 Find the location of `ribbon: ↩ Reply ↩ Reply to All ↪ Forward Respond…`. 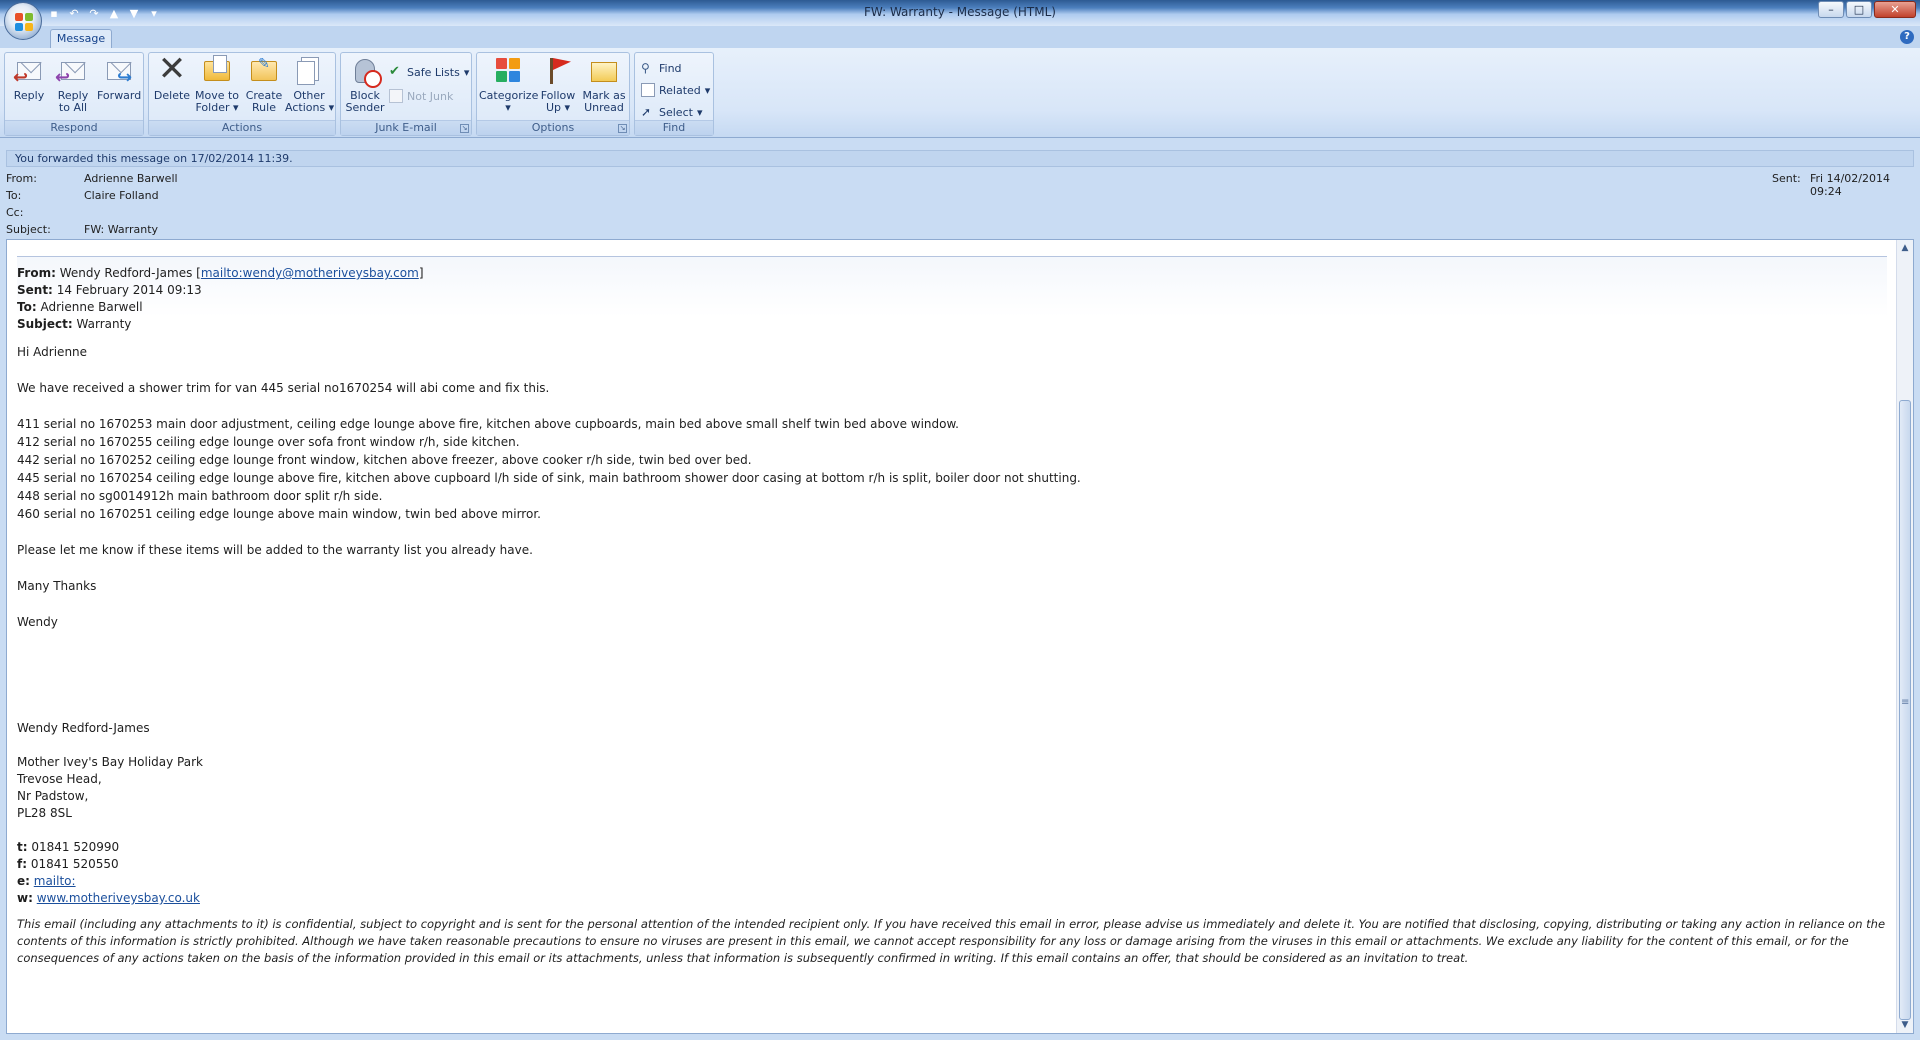

ribbon: ↩ Reply ↩ Reply to All ↪ Forward Respond… is located at coordinates (960, 93).